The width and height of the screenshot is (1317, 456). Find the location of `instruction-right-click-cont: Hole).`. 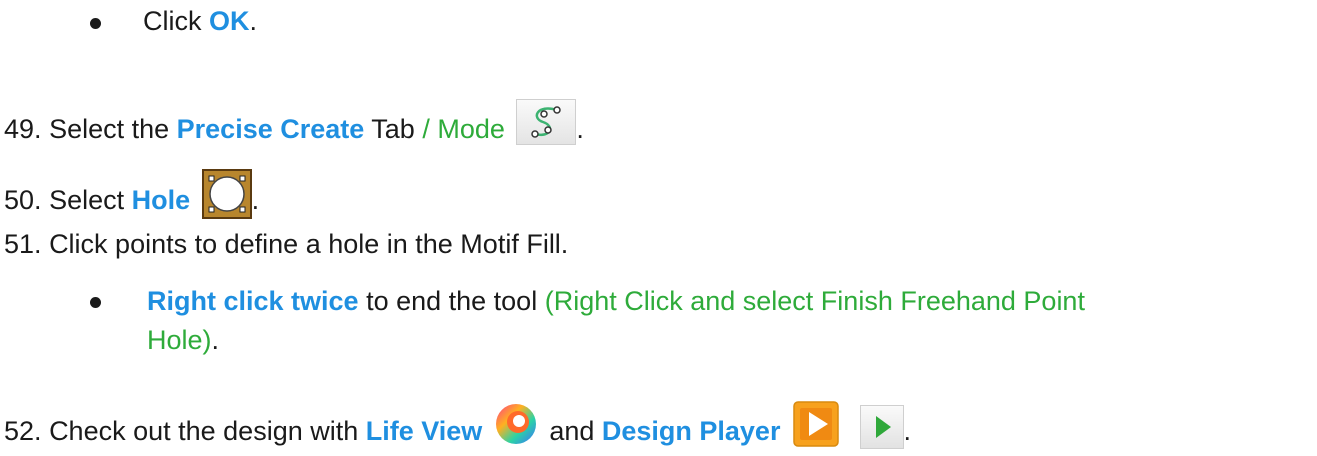

instruction-right-click-cont: Hole). is located at coordinates (183, 340).